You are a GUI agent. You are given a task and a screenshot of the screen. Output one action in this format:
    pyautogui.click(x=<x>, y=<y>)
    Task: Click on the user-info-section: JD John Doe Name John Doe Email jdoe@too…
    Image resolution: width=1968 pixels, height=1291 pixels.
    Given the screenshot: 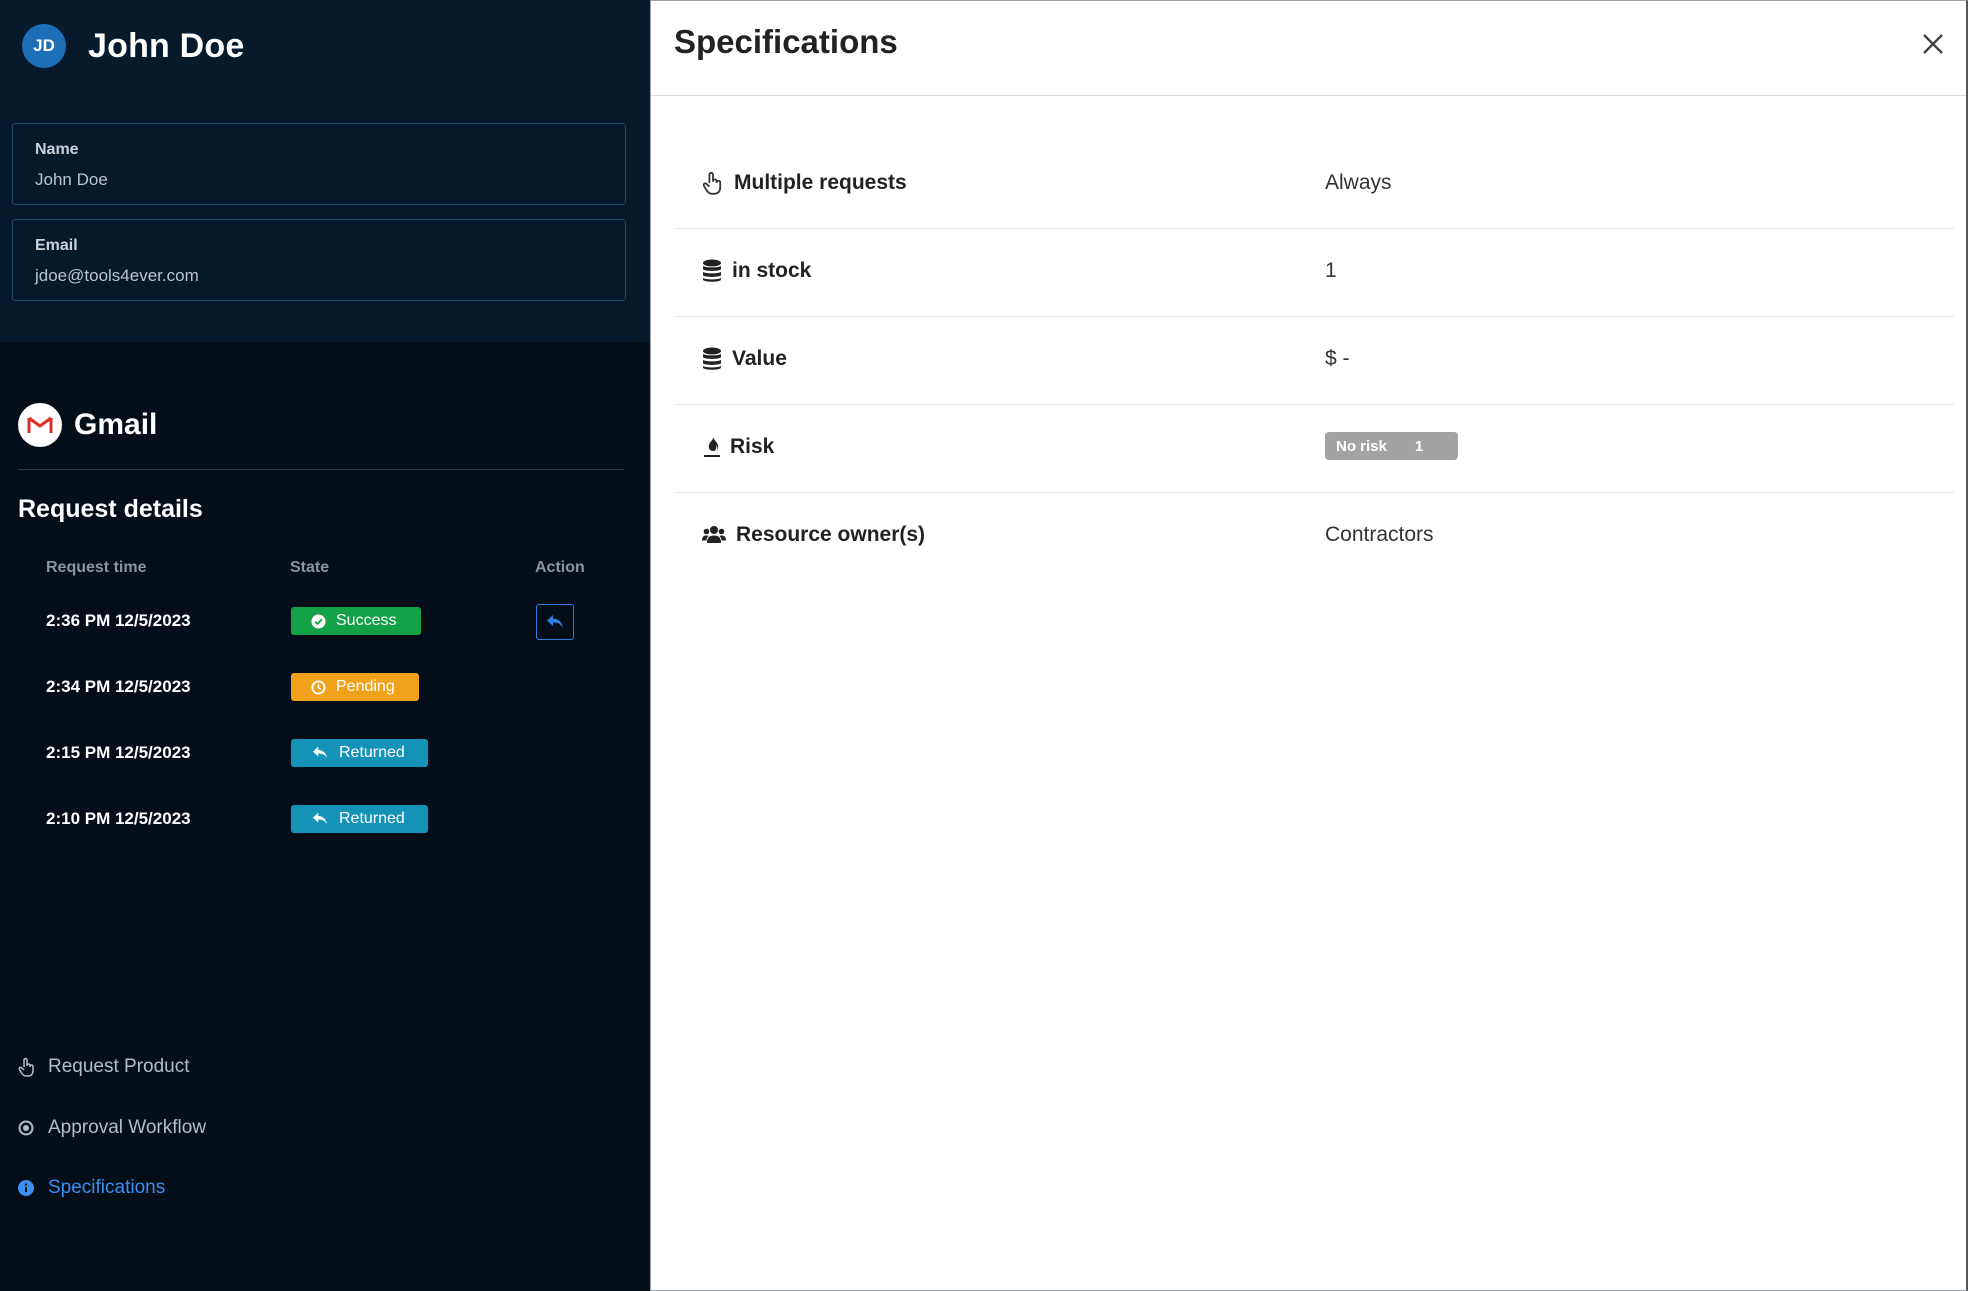 What is the action you would take?
    pyautogui.click(x=325, y=171)
    